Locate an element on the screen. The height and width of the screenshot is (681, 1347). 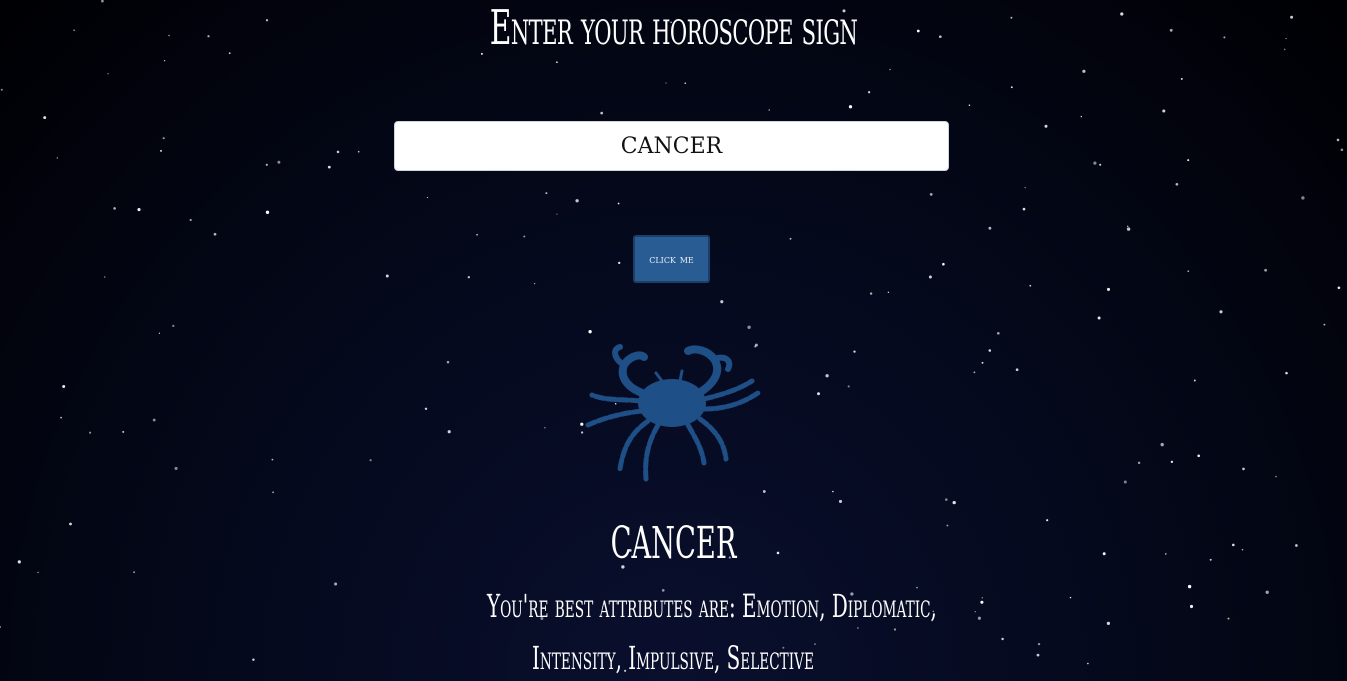
page-title: Enter your horoscope sign is located at coordinates (673, 28).